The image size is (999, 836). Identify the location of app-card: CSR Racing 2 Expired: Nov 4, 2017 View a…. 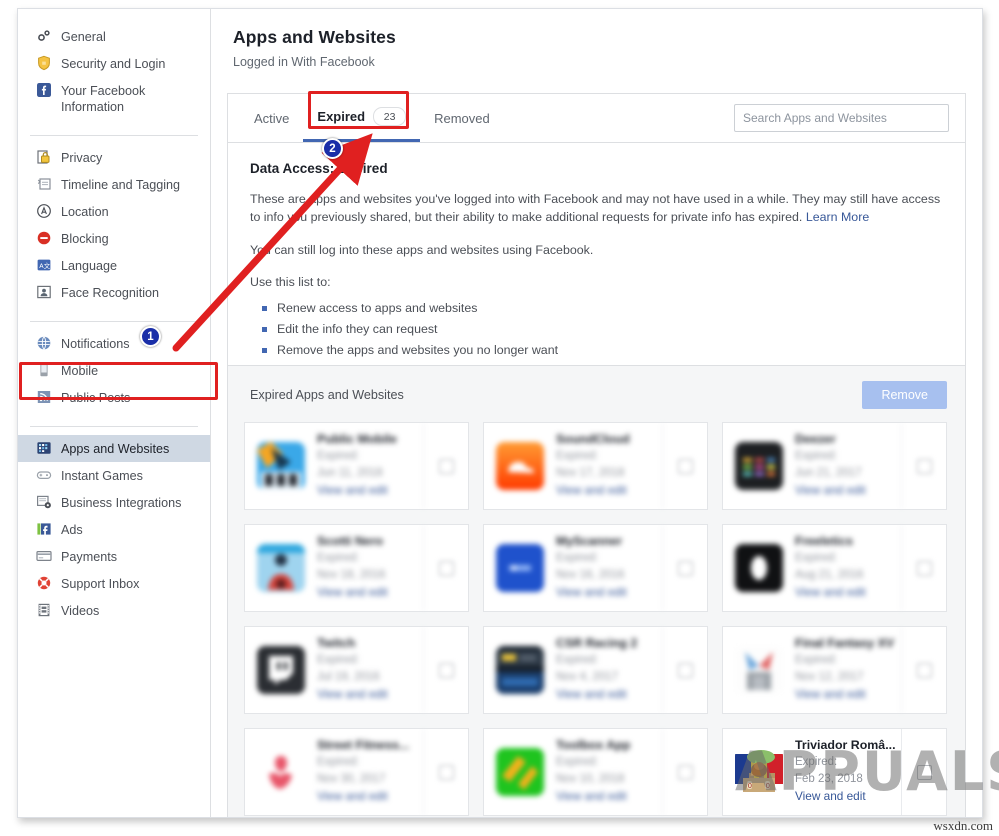
(595, 670).